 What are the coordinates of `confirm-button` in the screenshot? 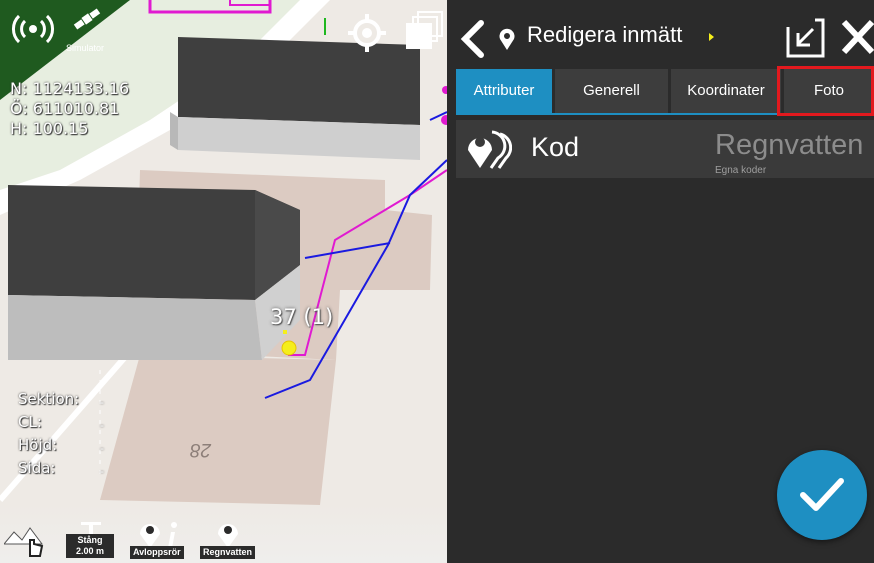 It's located at (822, 495).